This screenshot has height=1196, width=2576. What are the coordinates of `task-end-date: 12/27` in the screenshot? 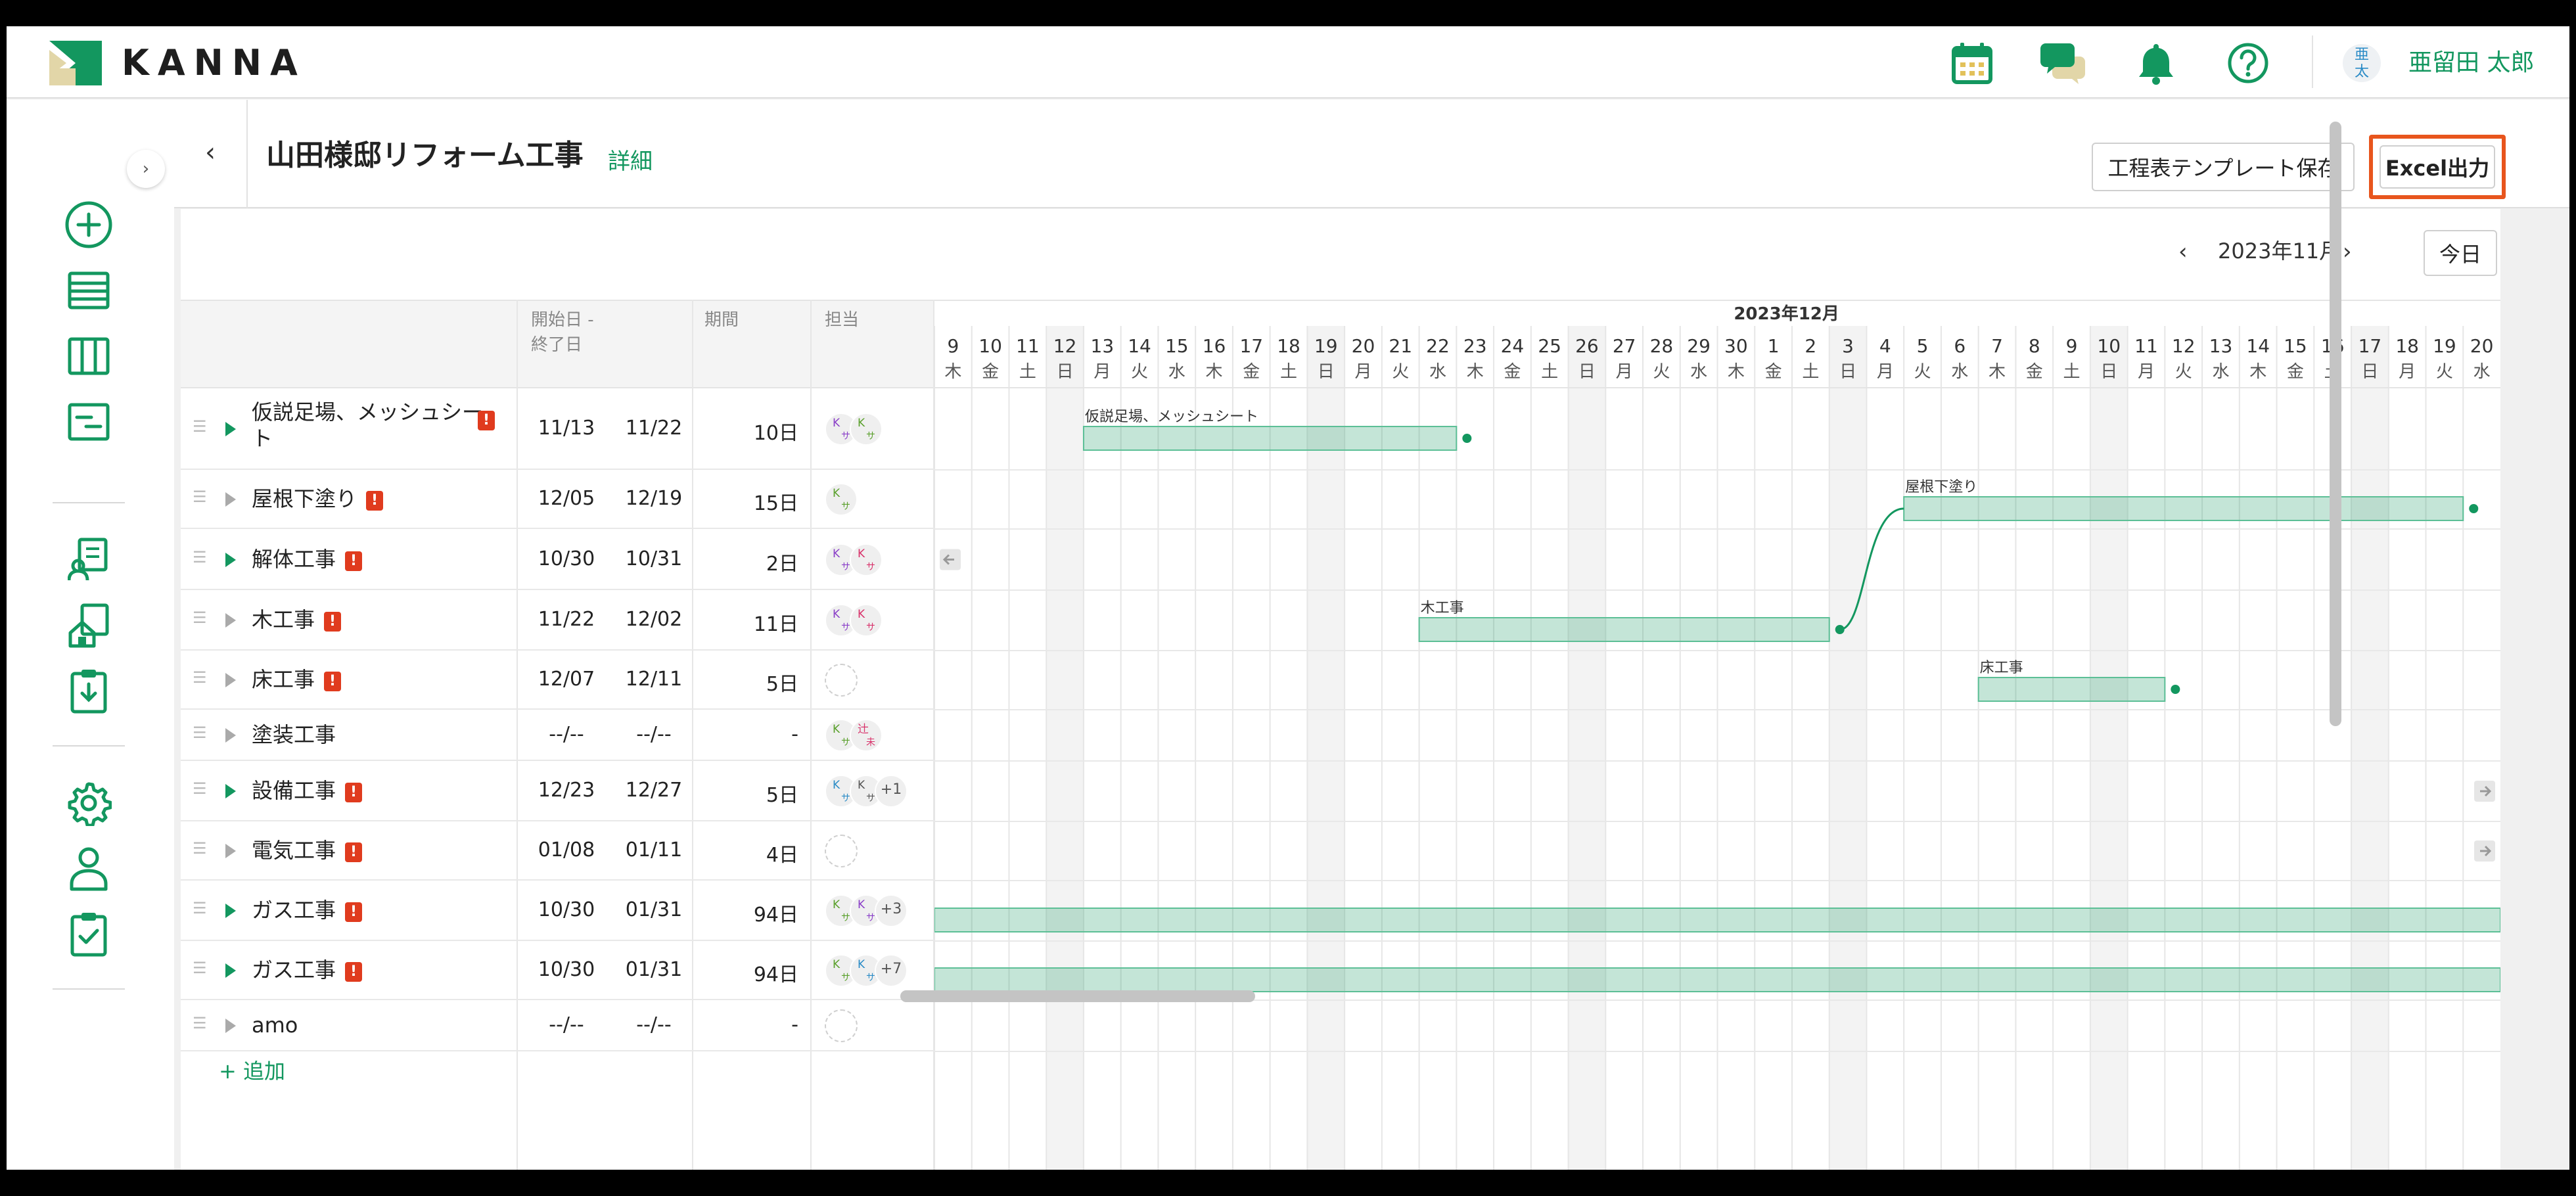 It's located at (654, 790).